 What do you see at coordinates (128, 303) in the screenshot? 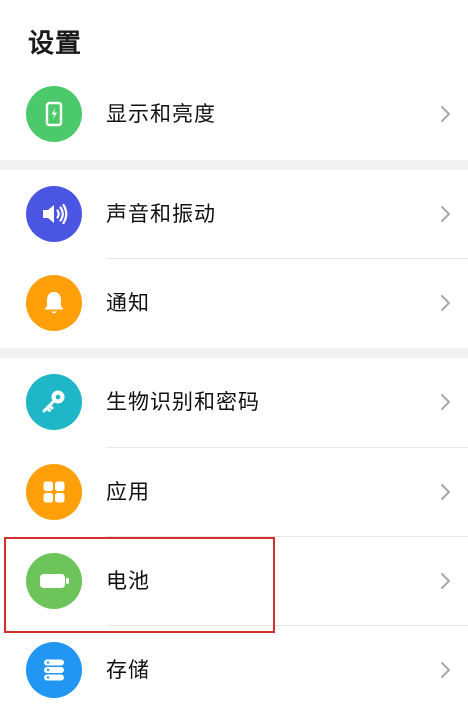
I see `settings-item-label: 通知` at bounding box center [128, 303].